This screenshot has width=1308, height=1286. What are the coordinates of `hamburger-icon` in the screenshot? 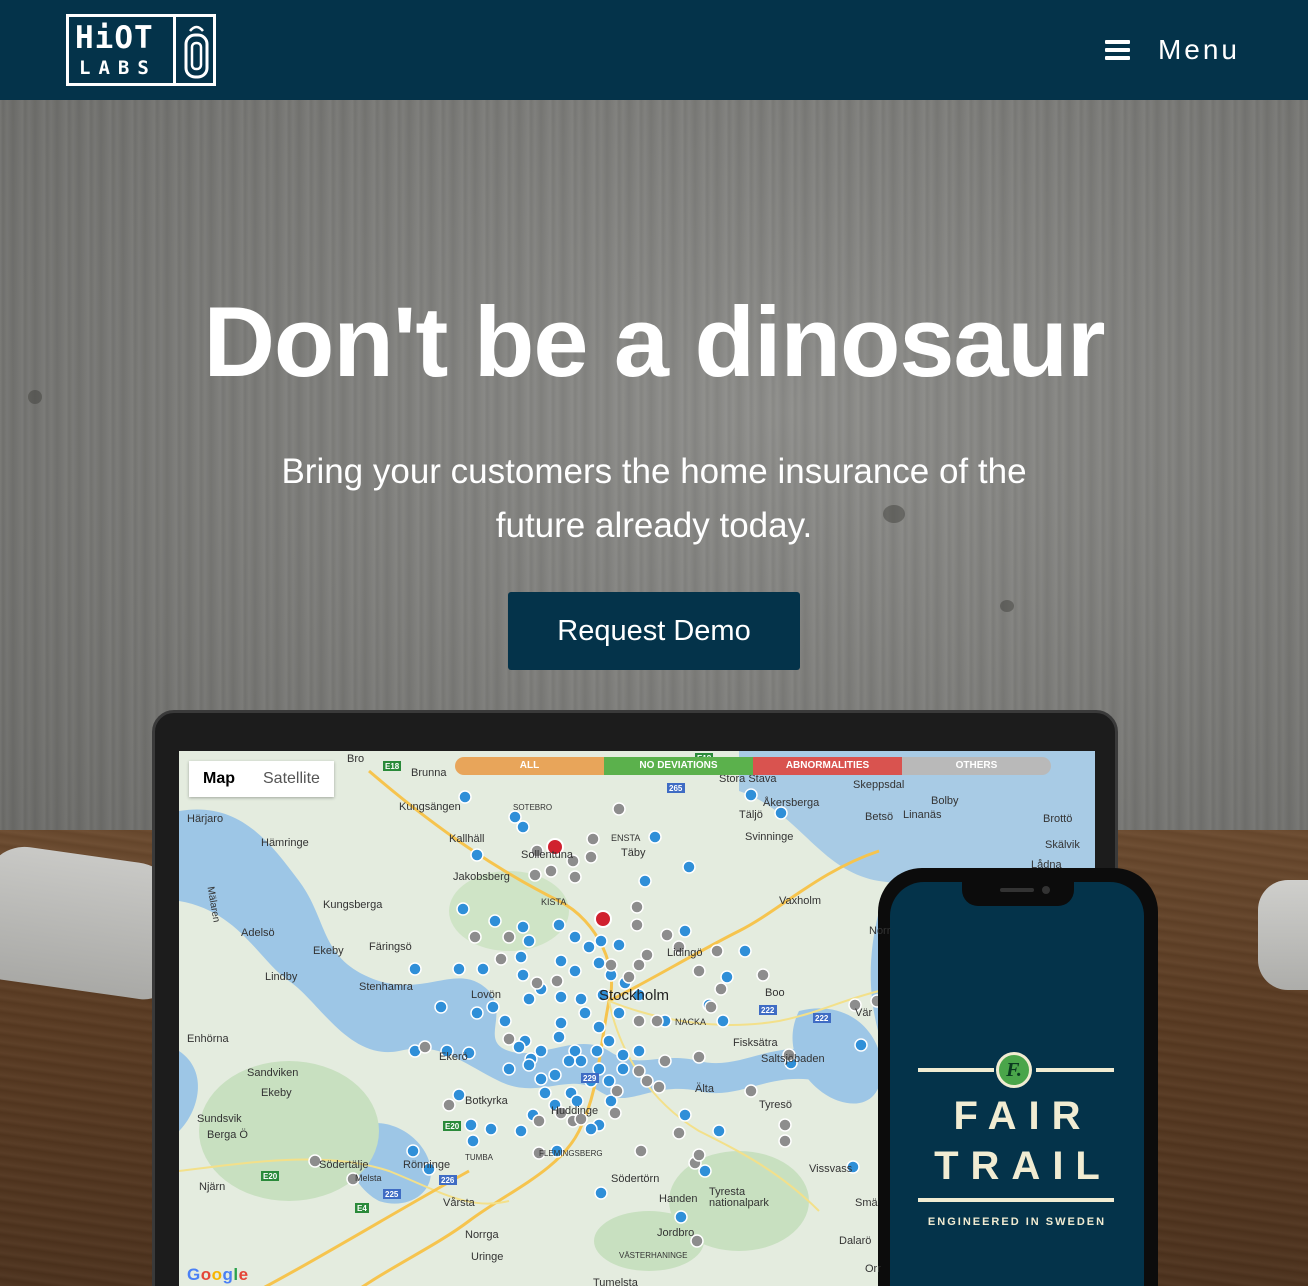 It's located at (1117, 50).